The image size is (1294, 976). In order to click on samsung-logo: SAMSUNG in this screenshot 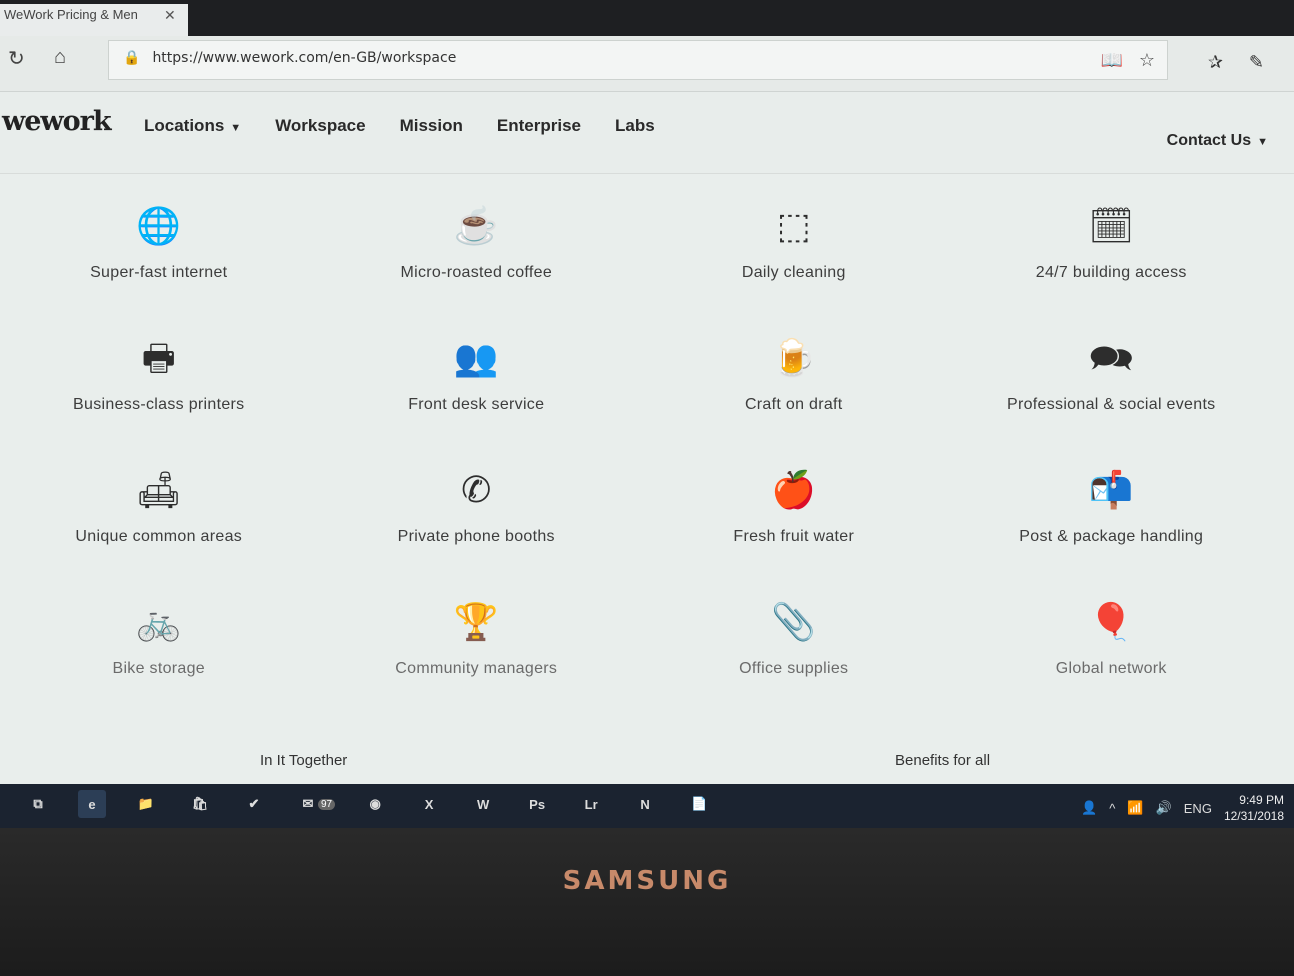, I will do `click(647, 881)`.